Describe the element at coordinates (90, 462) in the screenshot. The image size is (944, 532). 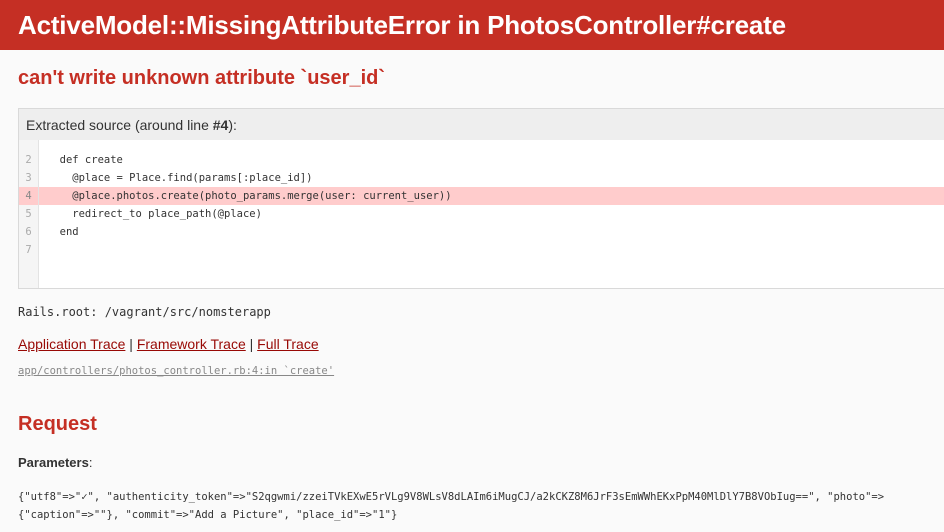
I see `parameters-label-colon: :` at that location.